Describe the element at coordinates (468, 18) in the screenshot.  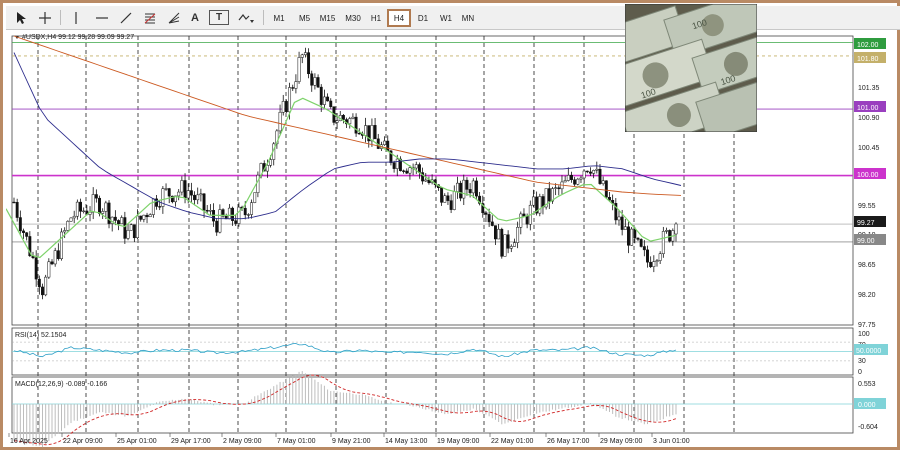
I see `timeframe-mn: MN` at that location.